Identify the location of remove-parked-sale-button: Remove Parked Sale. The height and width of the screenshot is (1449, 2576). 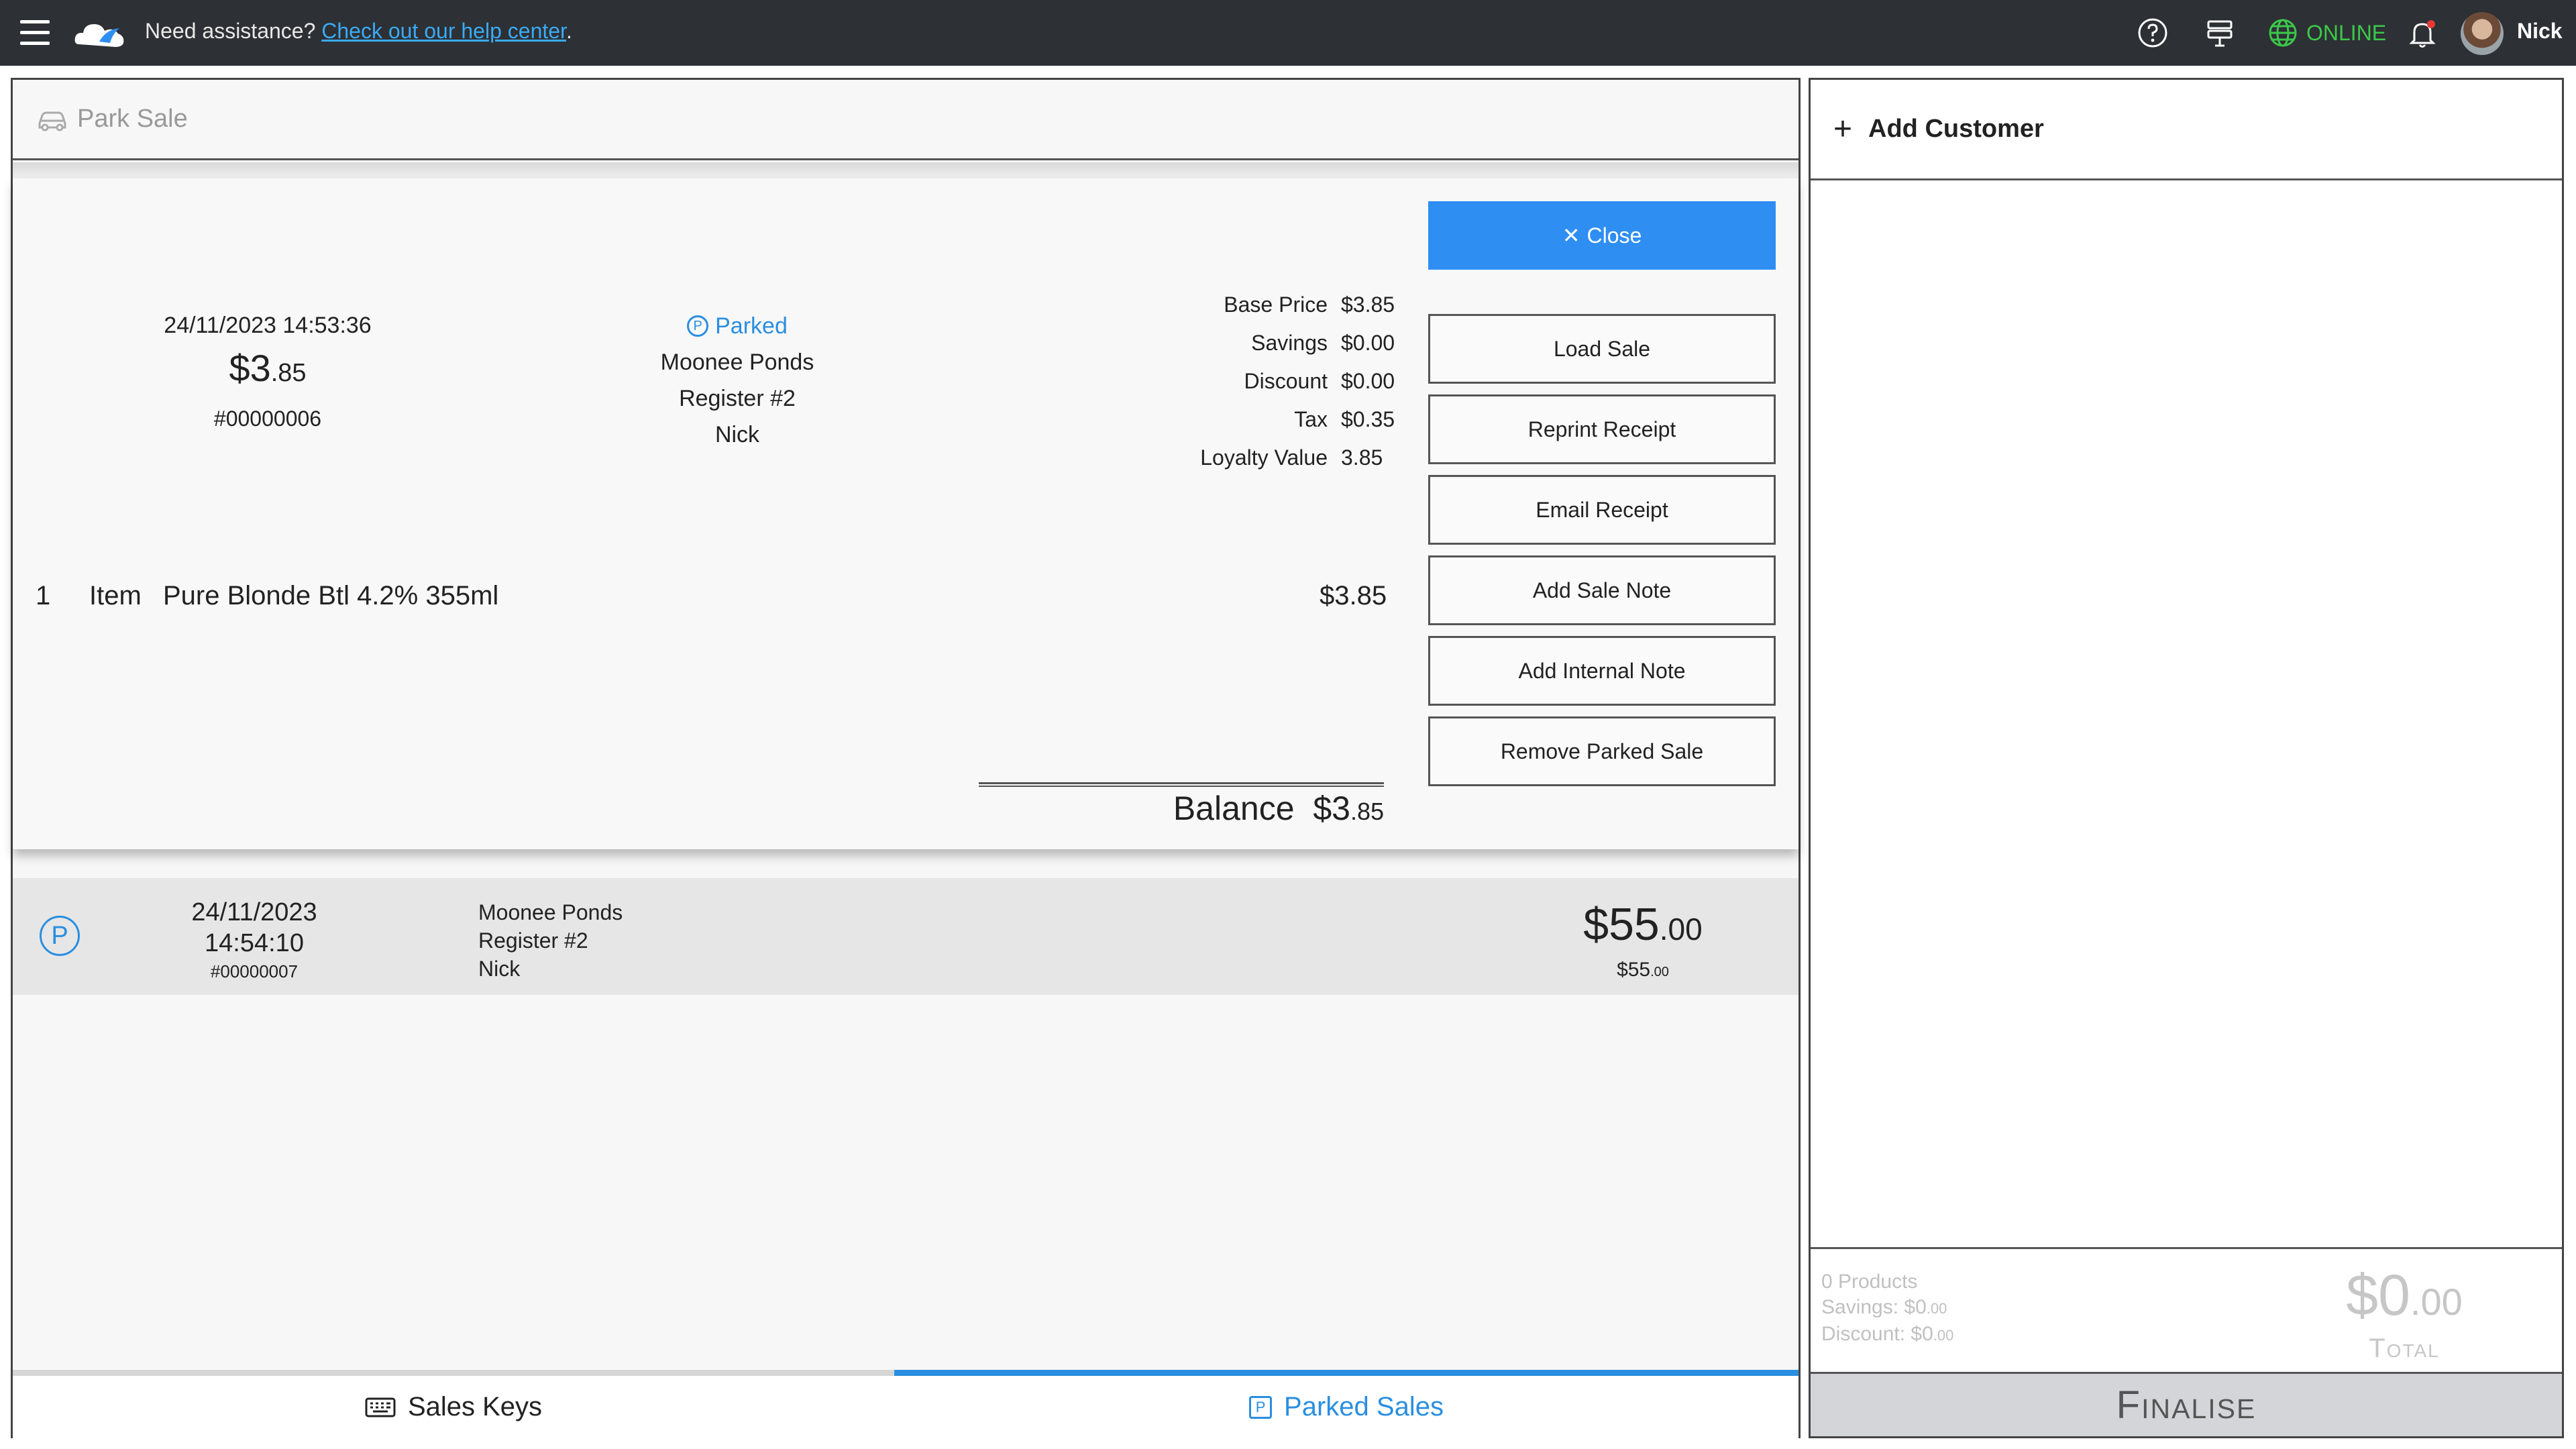
(1602, 751).